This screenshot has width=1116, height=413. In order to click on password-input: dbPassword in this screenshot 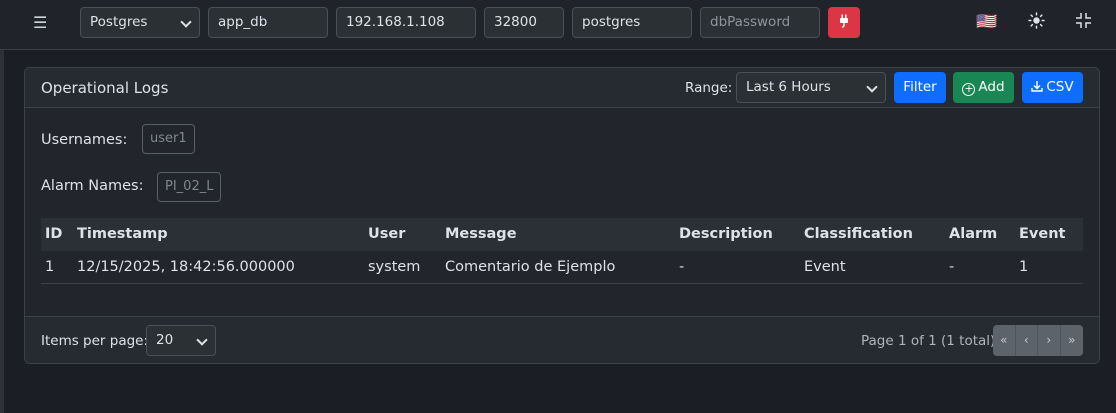, I will do `click(760, 22)`.